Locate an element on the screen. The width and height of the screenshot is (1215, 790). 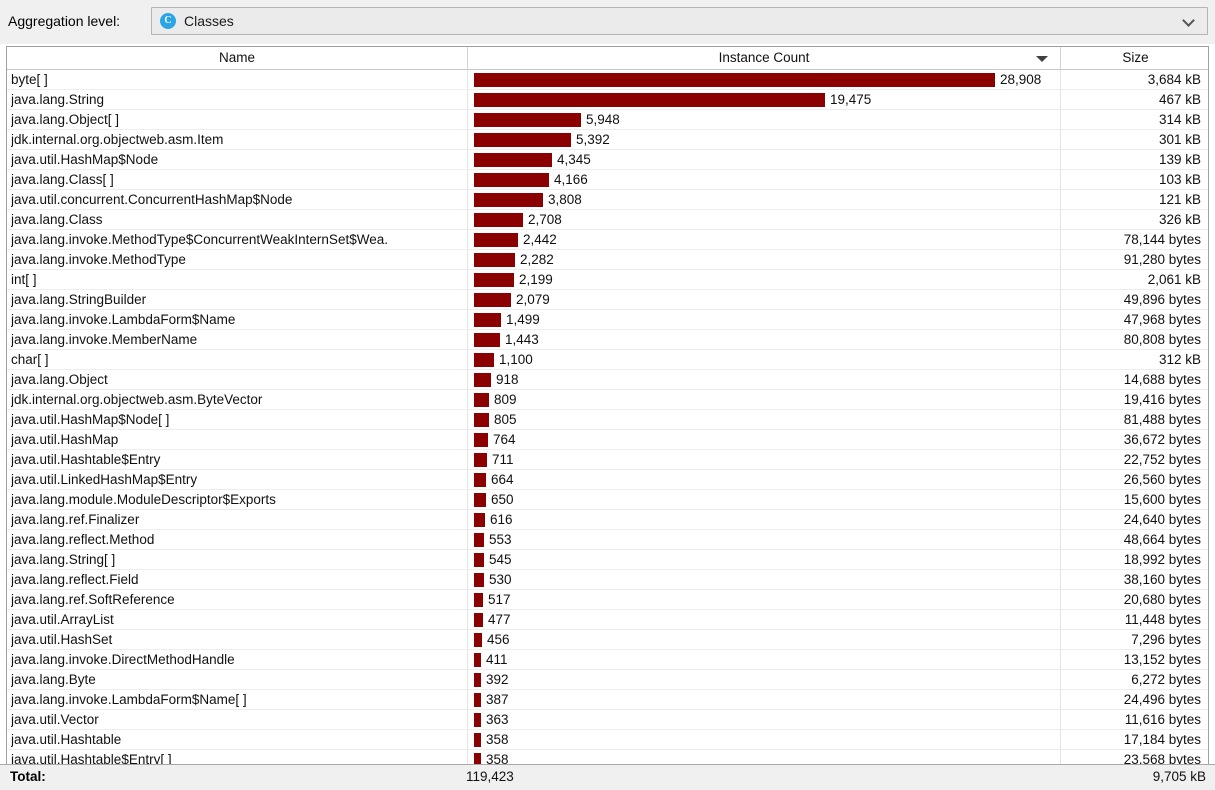
table-row: java.util.Hashtable$Entry 711 22,752 bytes is located at coordinates (607, 460).